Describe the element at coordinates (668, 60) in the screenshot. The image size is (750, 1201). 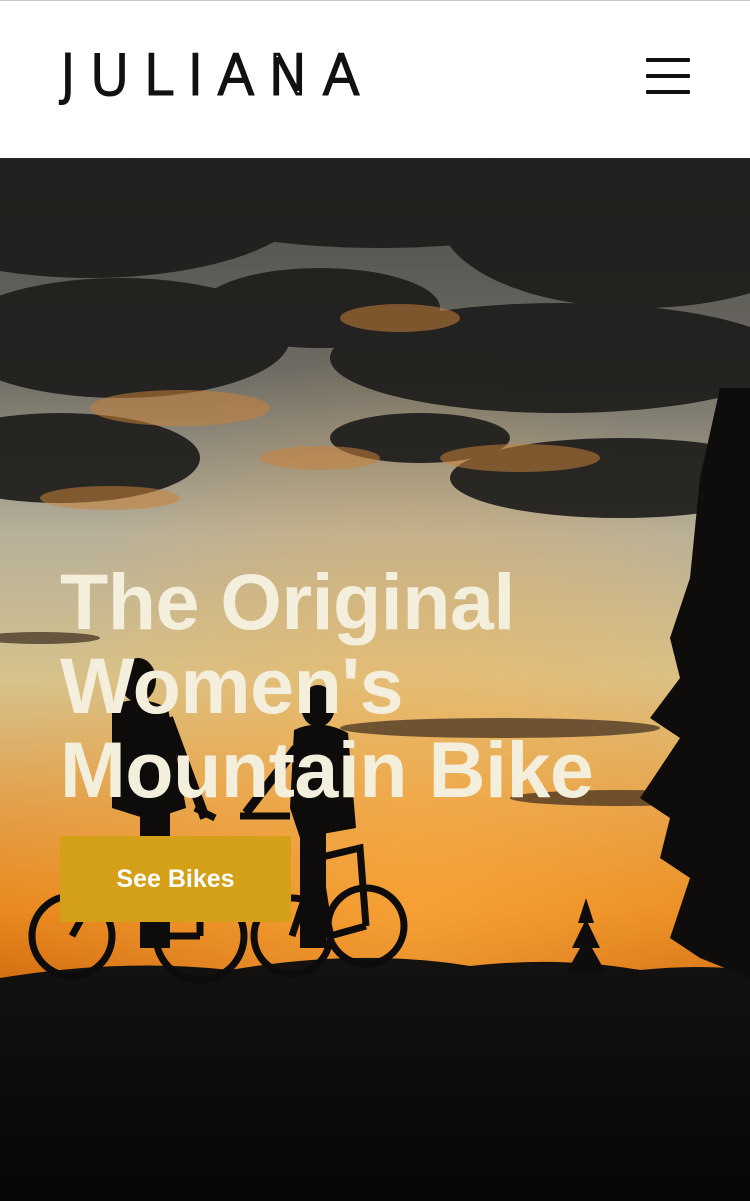
I see `menu-bar-top` at that location.